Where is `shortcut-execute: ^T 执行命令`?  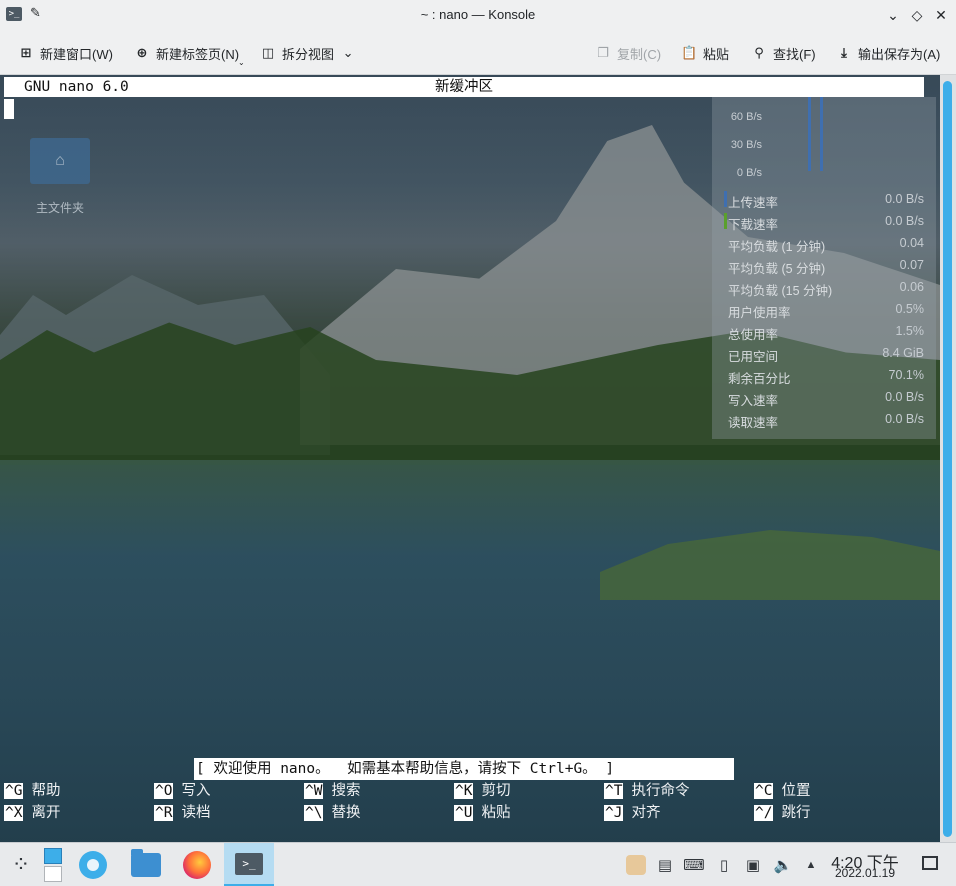
shortcut-execute: ^T 执行命令 is located at coordinates (646, 791).